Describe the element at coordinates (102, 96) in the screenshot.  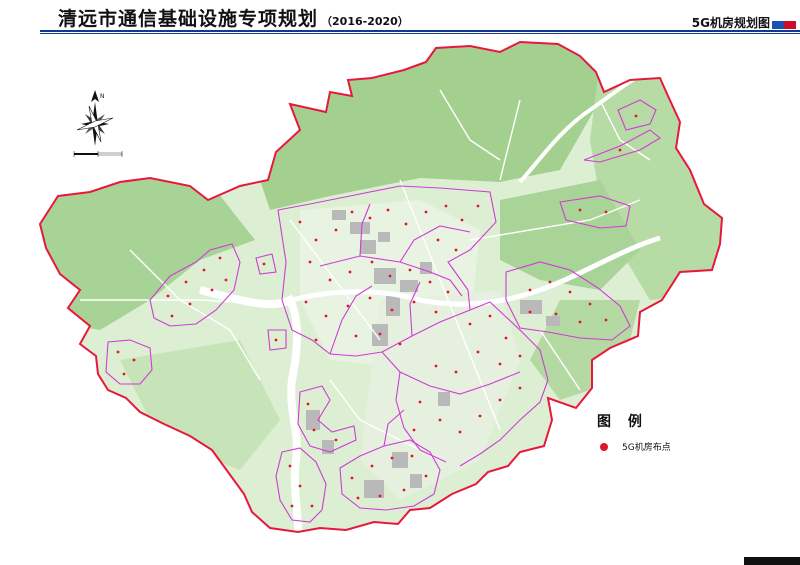
I see `svg-text: N` at that location.